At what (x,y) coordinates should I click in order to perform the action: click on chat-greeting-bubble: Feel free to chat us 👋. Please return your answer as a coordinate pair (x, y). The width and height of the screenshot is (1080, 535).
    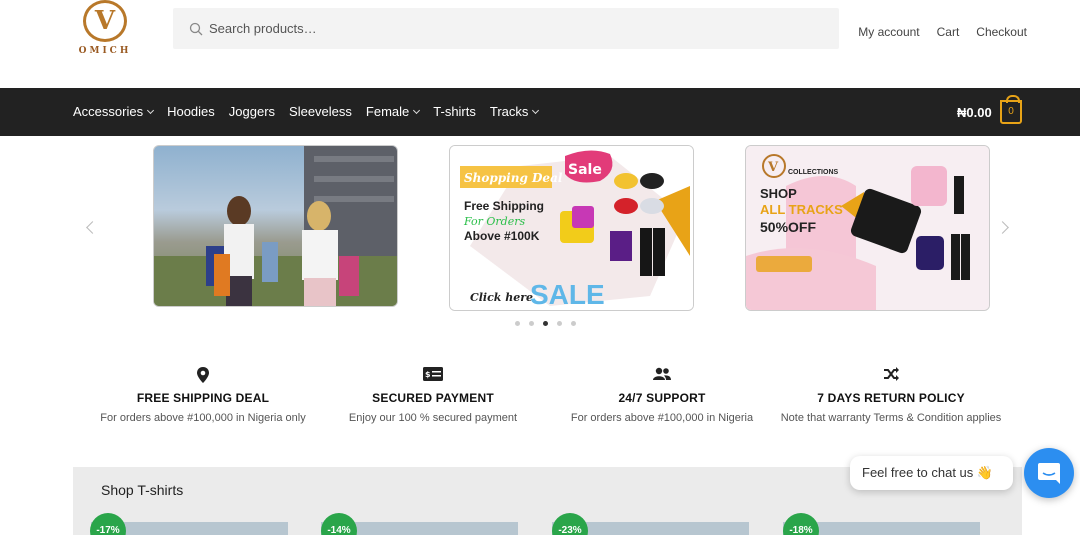
    Looking at the image, I should click on (931, 473).